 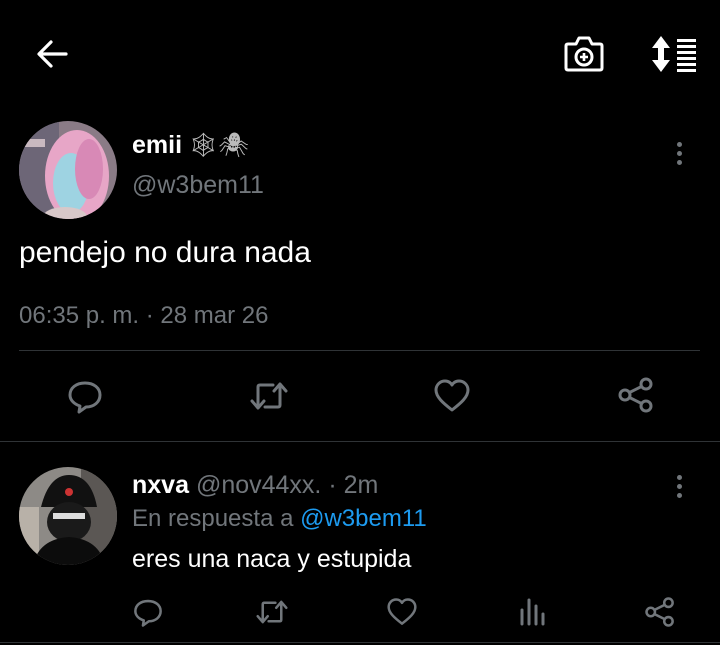 I want to click on tweet-divider, so click(x=359, y=350).